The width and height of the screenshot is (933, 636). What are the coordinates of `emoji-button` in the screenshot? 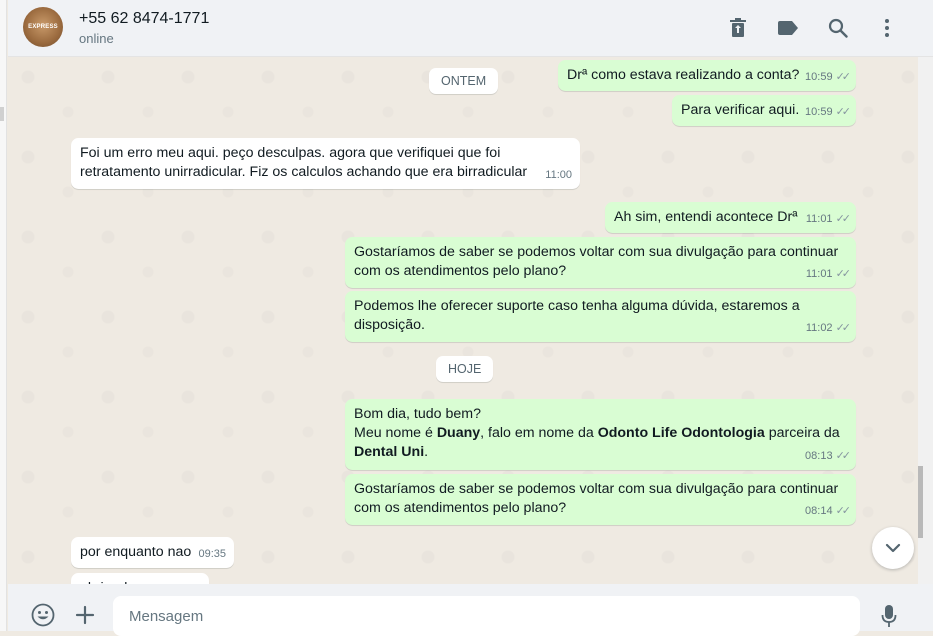 It's located at (43, 615).